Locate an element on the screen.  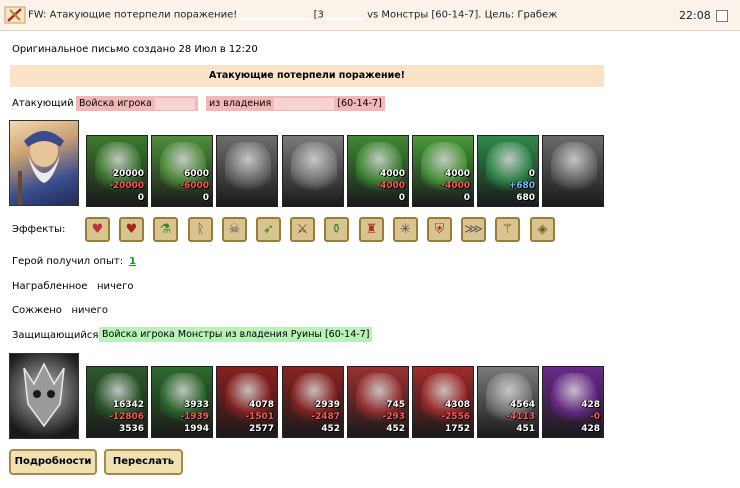
attacker-unit-archer: 4000 -4000 0 is located at coordinates (378, 171).